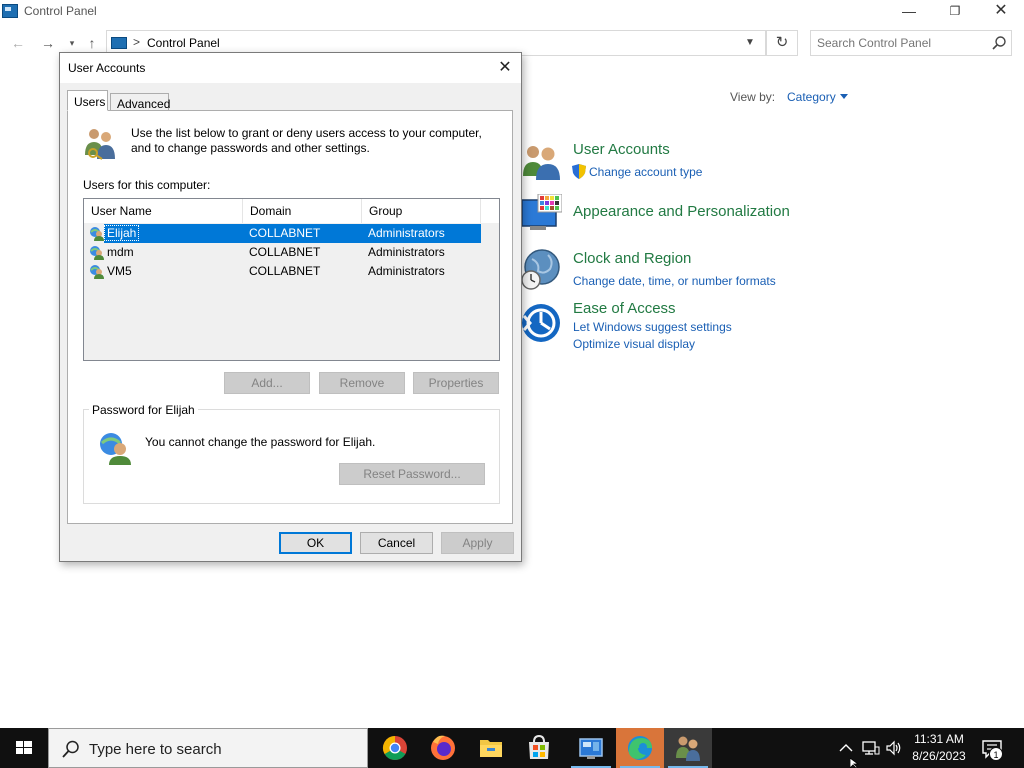 The image size is (1024, 768). I want to click on show-hidden-icons-chevron-icon, so click(846, 748).